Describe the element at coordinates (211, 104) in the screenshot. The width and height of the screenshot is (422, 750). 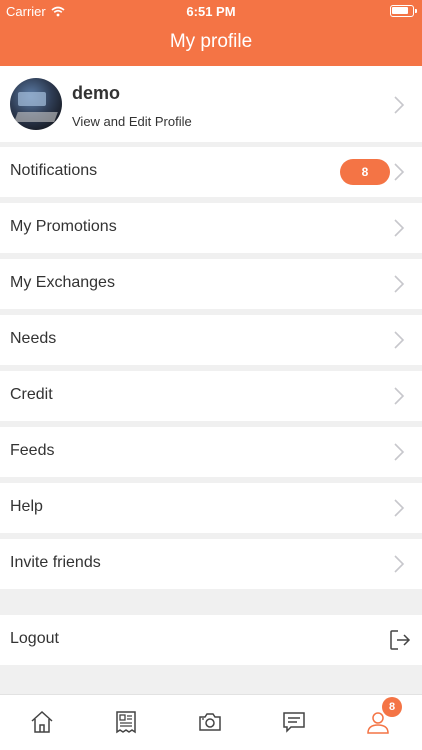
I see `profile-row: demo View and Edit Profile` at that location.